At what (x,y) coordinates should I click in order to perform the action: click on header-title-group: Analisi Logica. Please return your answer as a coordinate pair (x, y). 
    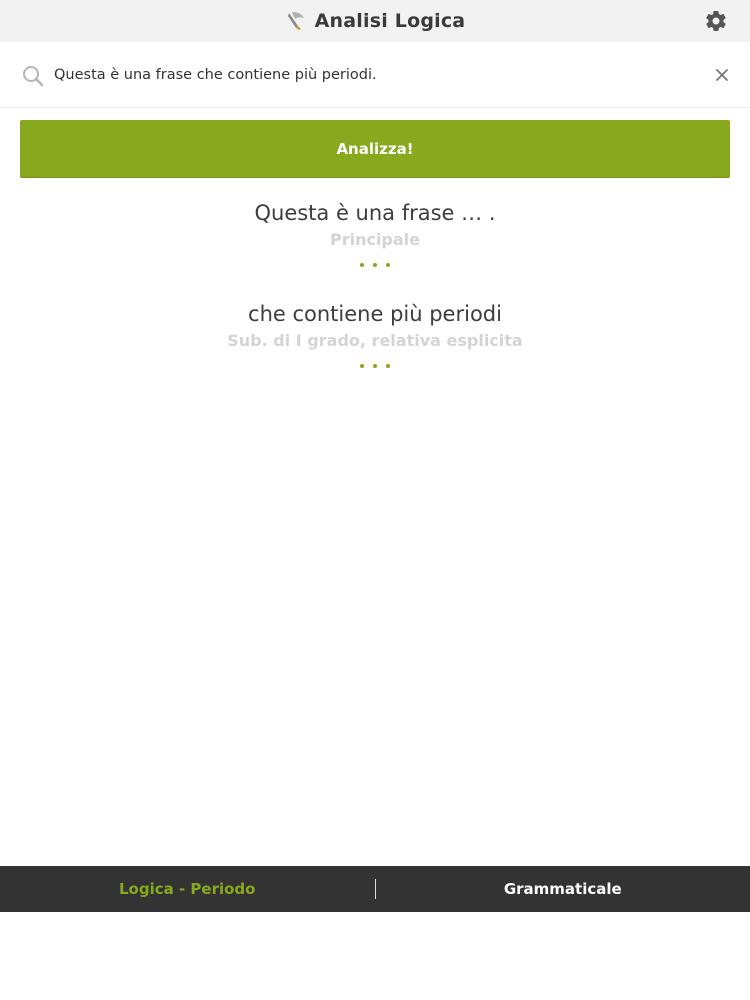
    Looking at the image, I should click on (375, 21).